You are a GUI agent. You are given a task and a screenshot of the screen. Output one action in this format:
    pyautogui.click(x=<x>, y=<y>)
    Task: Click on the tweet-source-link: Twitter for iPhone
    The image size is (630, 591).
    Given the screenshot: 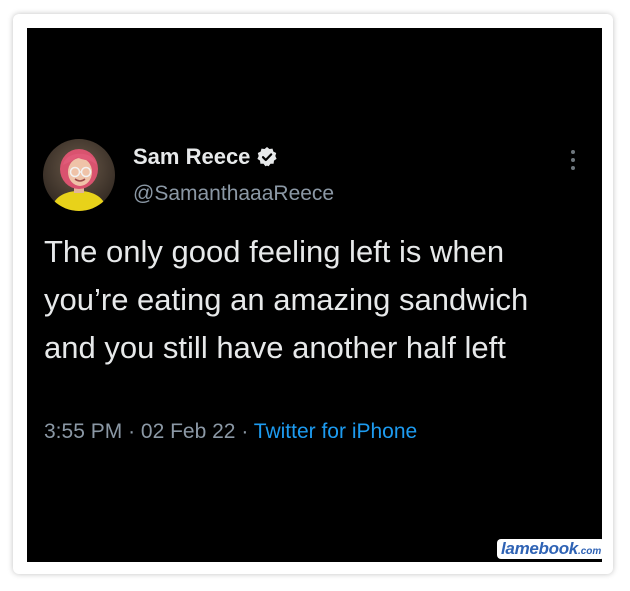 What is the action you would take?
    pyautogui.click(x=335, y=431)
    